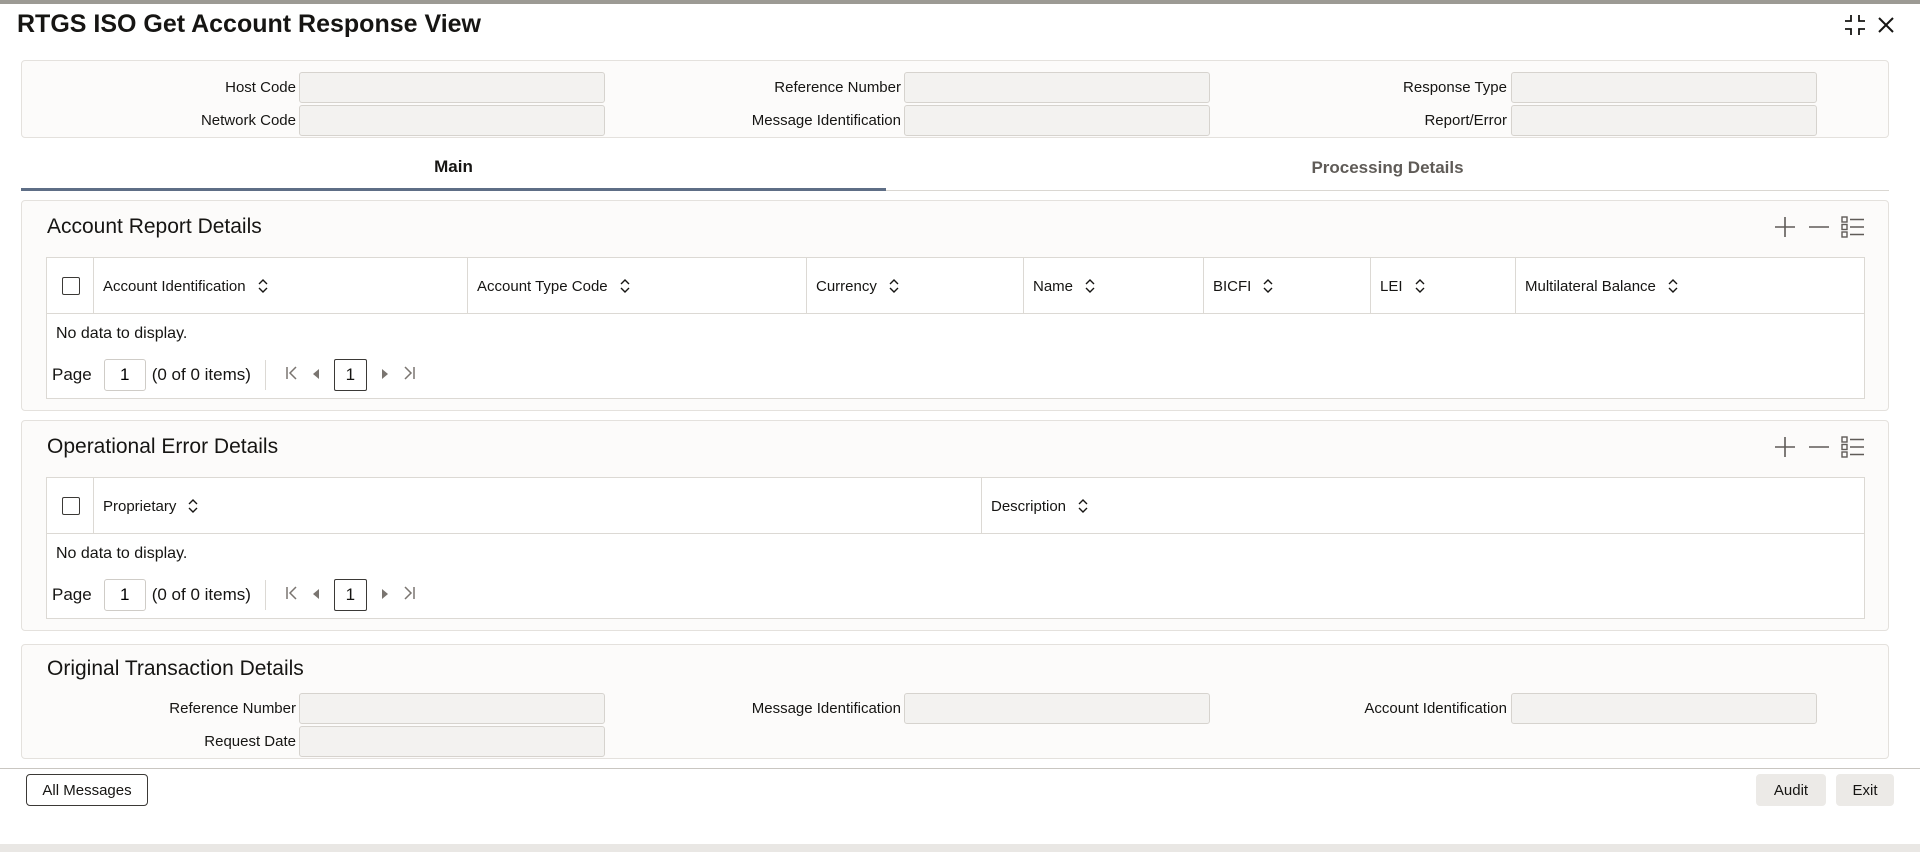  Describe the element at coordinates (960, 768) in the screenshot. I see `footer-divider` at that location.